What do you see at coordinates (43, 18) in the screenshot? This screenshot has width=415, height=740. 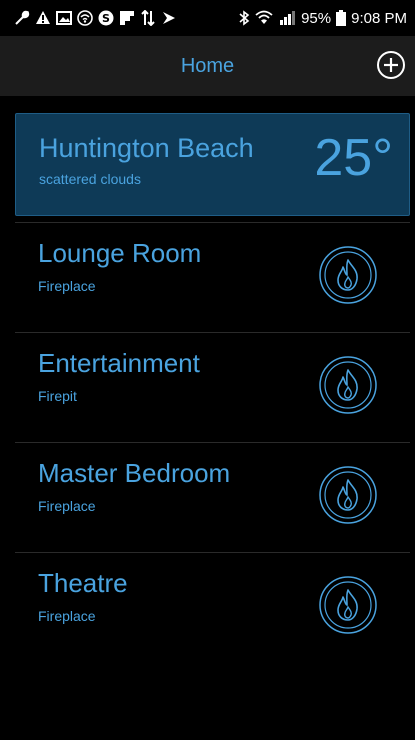 I see `warning-icon` at bounding box center [43, 18].